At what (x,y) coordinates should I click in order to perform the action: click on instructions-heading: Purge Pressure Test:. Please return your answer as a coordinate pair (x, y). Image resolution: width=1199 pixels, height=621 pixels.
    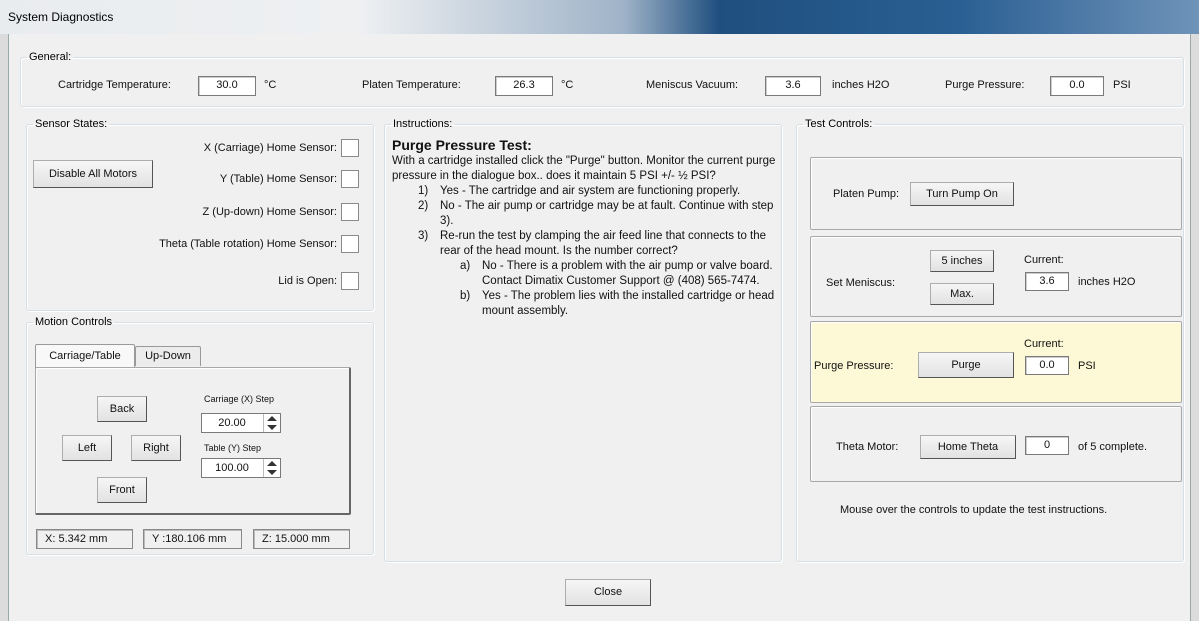
    Looking at the image, I should click on (462, 145).